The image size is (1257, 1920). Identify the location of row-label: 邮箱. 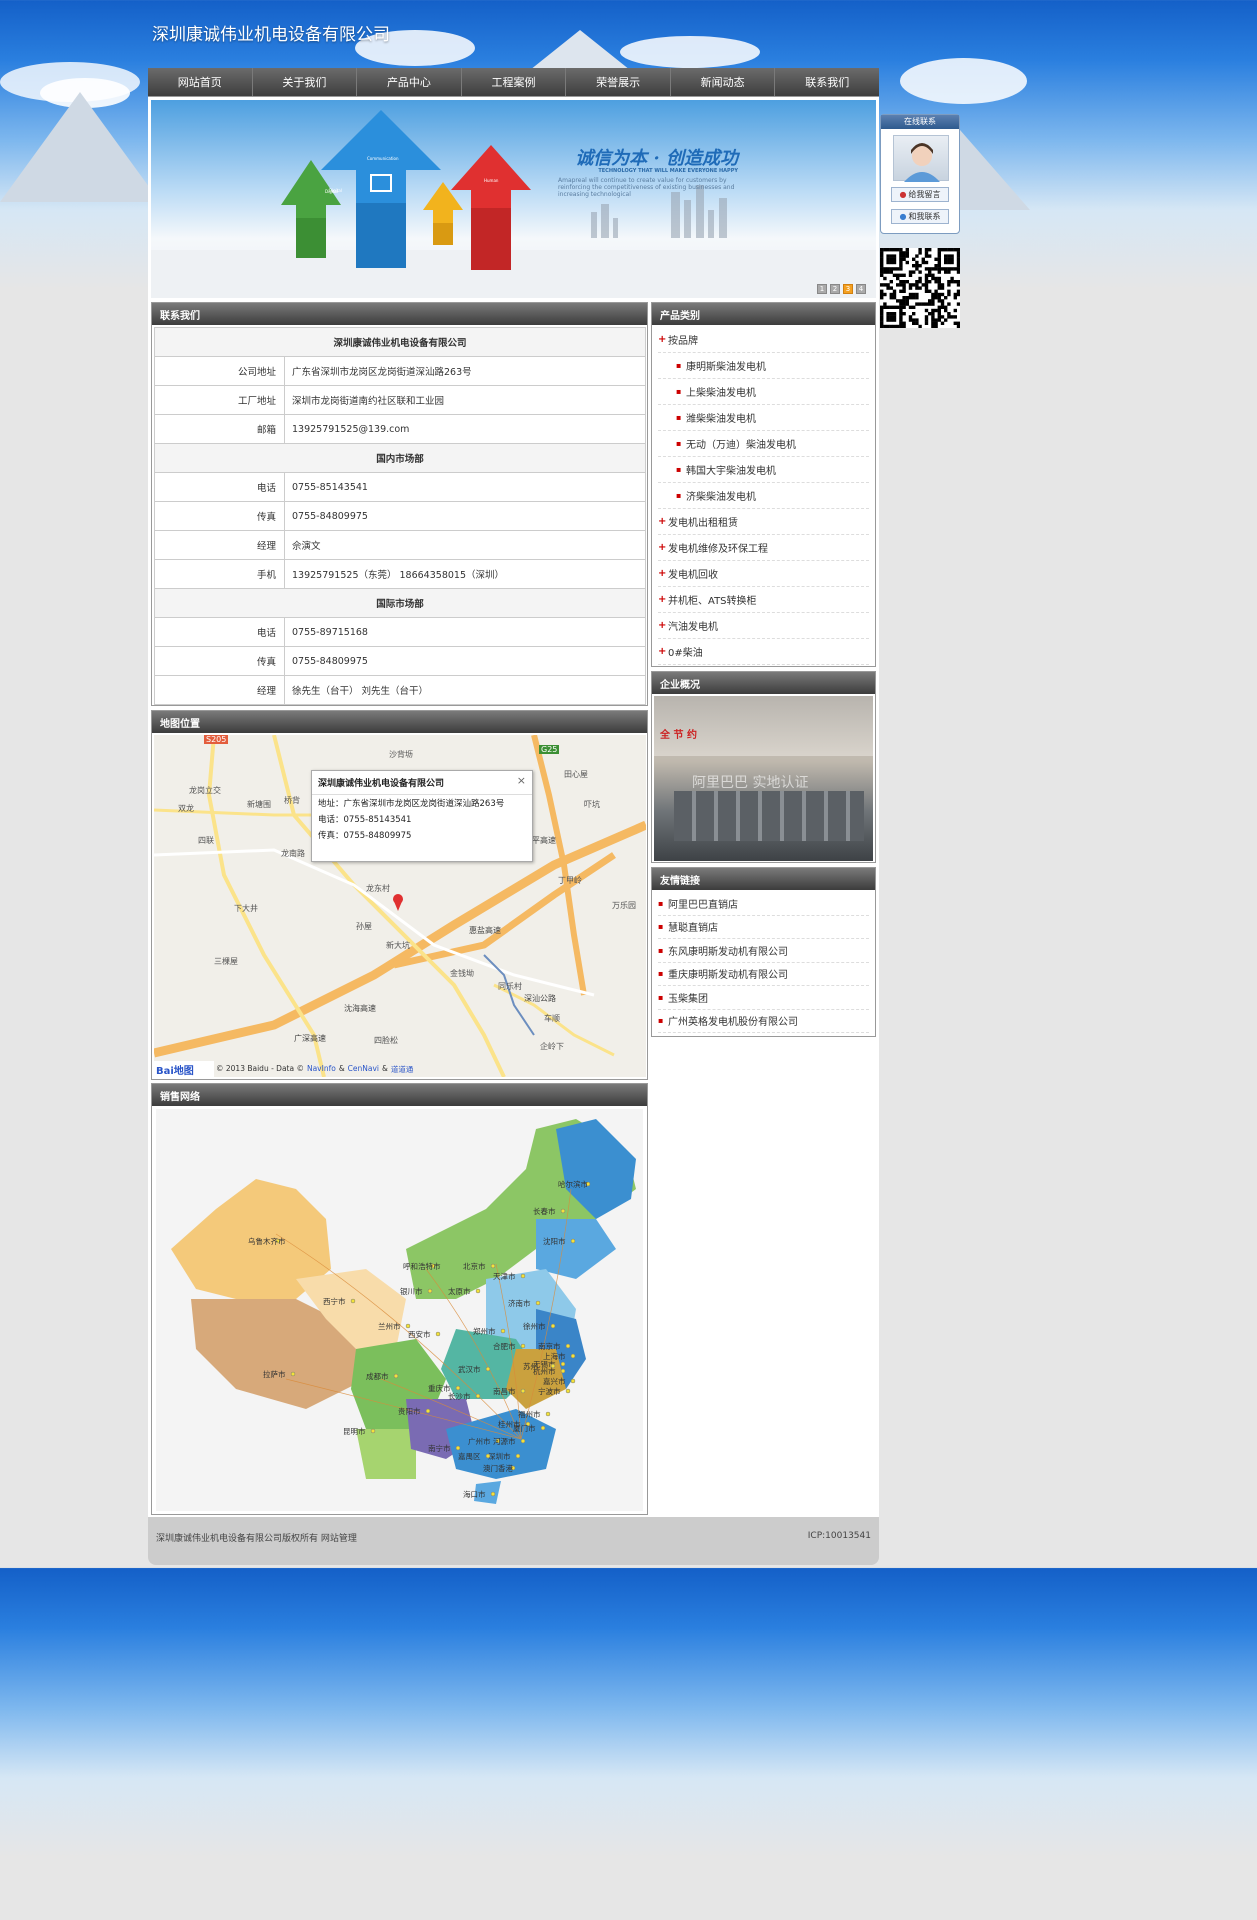
(219, 429).